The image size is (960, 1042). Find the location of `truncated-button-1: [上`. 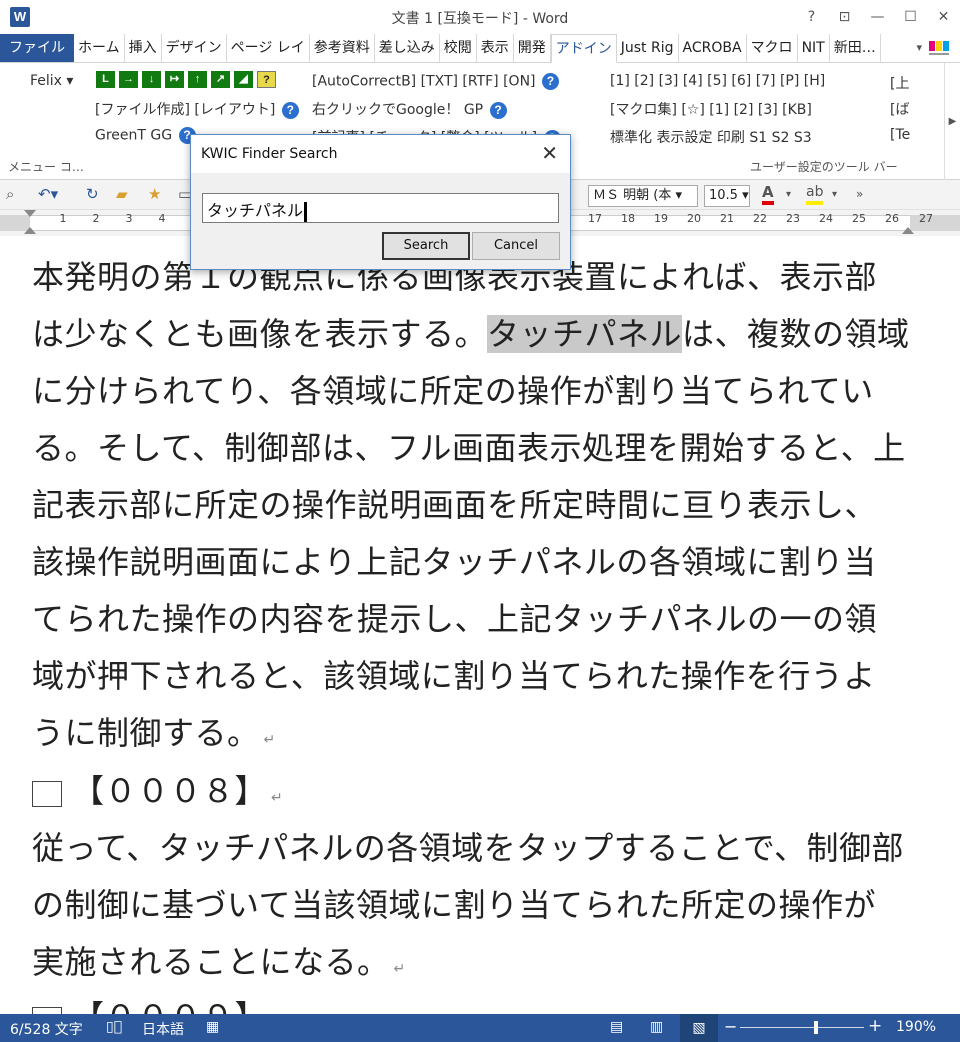

truncated-button-1: [上 is located at coordinates (899, 83).